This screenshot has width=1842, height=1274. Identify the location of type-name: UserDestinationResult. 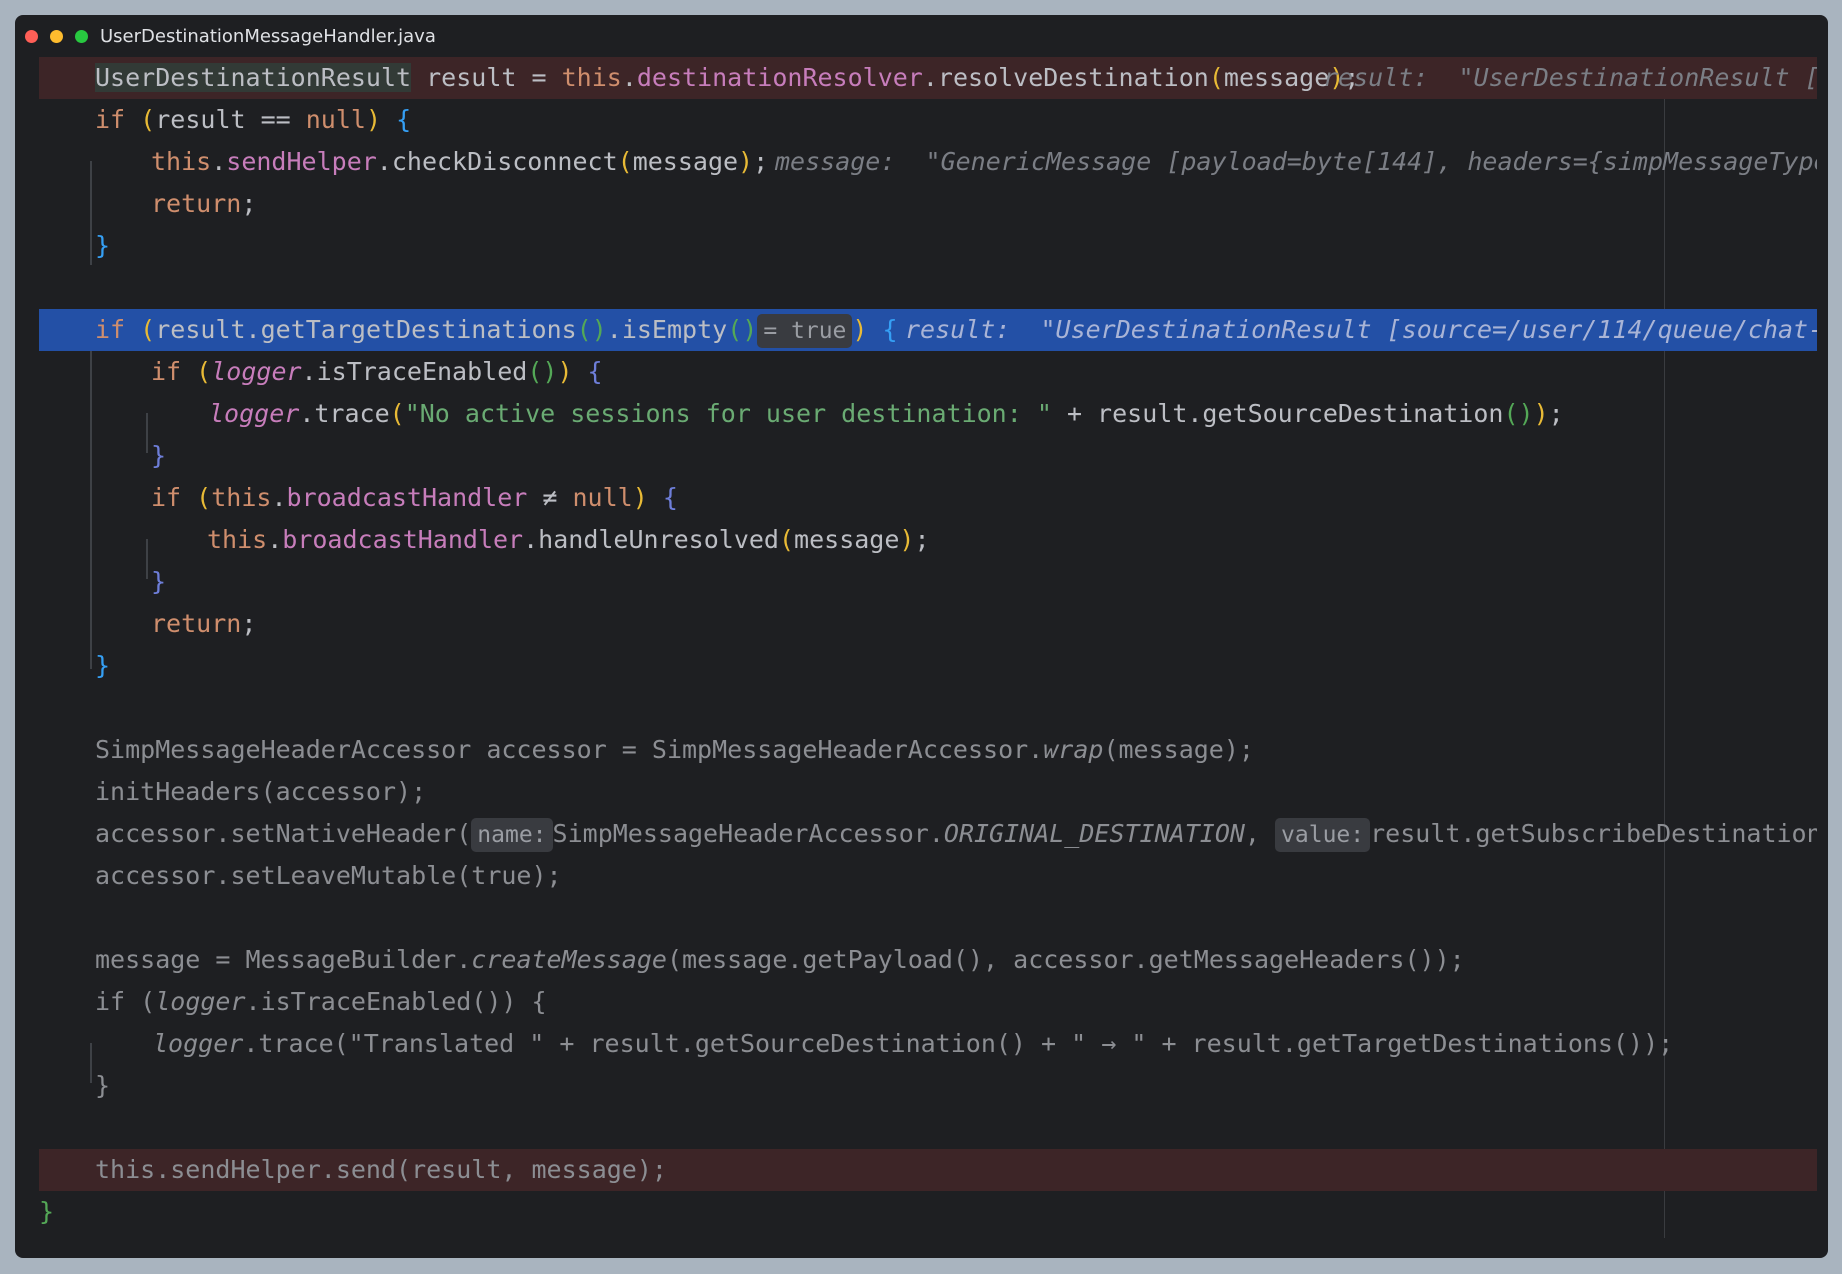
(253, 77).